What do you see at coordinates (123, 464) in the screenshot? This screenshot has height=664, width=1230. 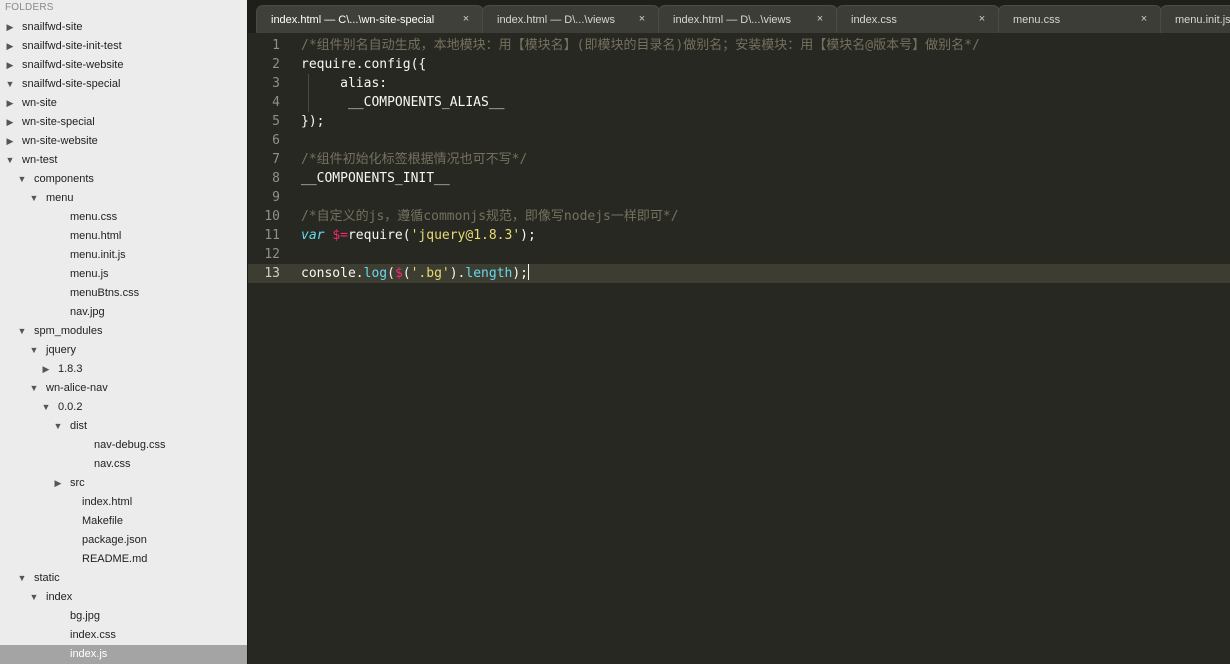 I see `tree-file: nav.css` at bounding box center [123, 464].